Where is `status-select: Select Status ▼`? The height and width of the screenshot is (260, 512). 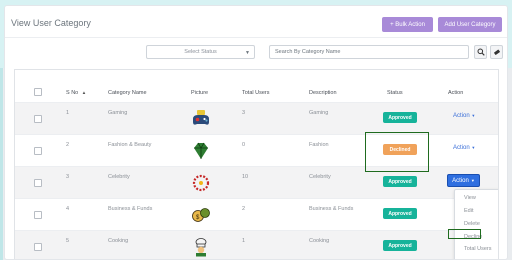
status-select: Select Status ▼ is located at coordinates (200, 52).